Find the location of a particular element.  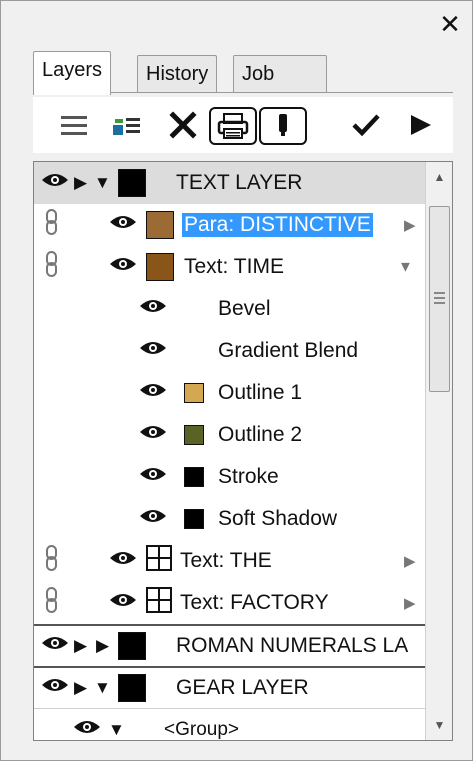

effect-label: Stroke is located at coordinates (248, 476).